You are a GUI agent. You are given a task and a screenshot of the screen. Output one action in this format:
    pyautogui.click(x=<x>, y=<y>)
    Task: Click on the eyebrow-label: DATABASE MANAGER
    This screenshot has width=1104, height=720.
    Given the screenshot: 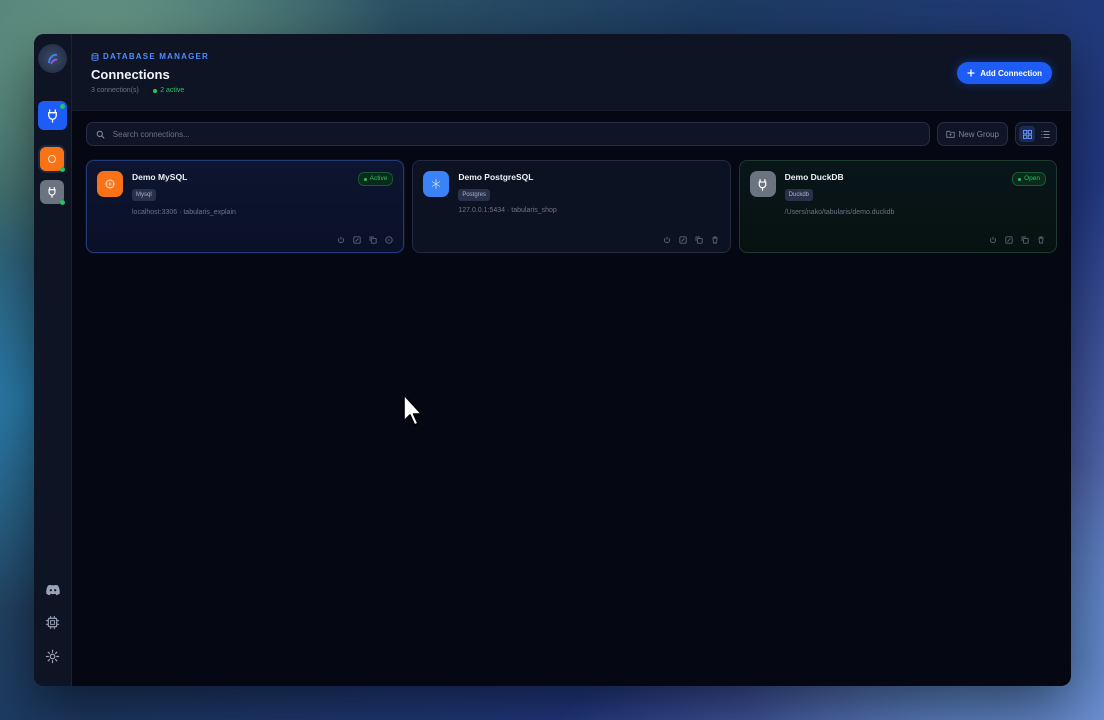 What is the action you would take?
    pyautogui.click(x=156, y=56)
    